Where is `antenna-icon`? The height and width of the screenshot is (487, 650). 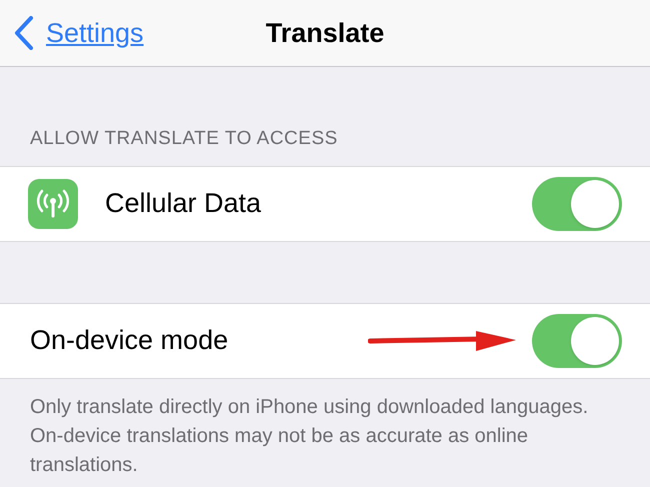 antenna-icon is located at coordinates (53, 203).